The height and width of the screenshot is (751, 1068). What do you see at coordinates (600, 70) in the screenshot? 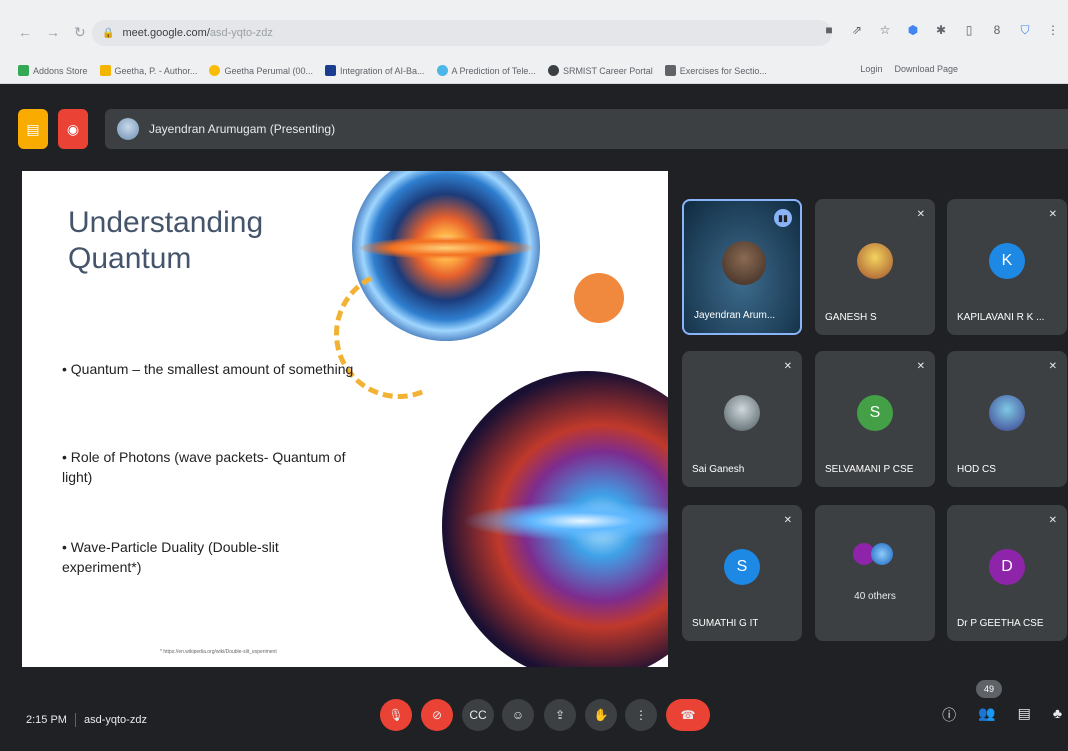
I see `bookmark-5: SRMIST Career Portal` at bounding box center [600, 70].